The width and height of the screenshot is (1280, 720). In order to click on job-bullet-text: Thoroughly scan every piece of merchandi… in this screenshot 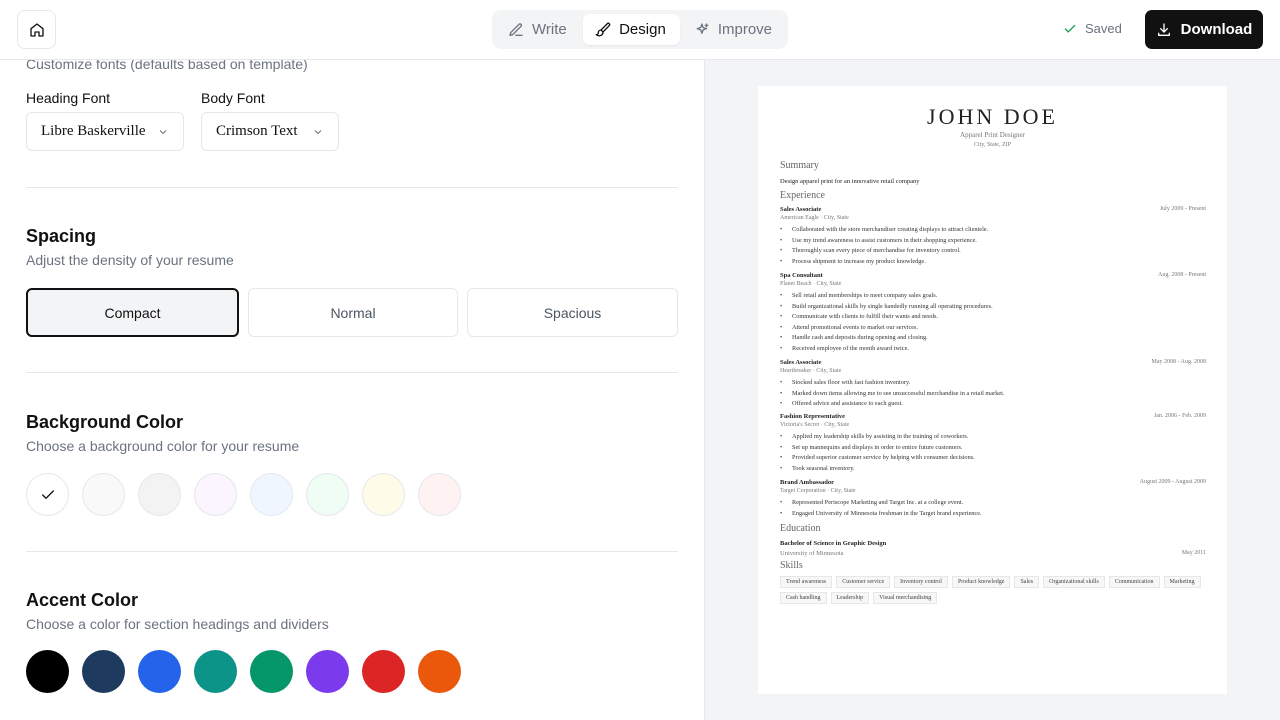, I will do `click(876, 251)`.